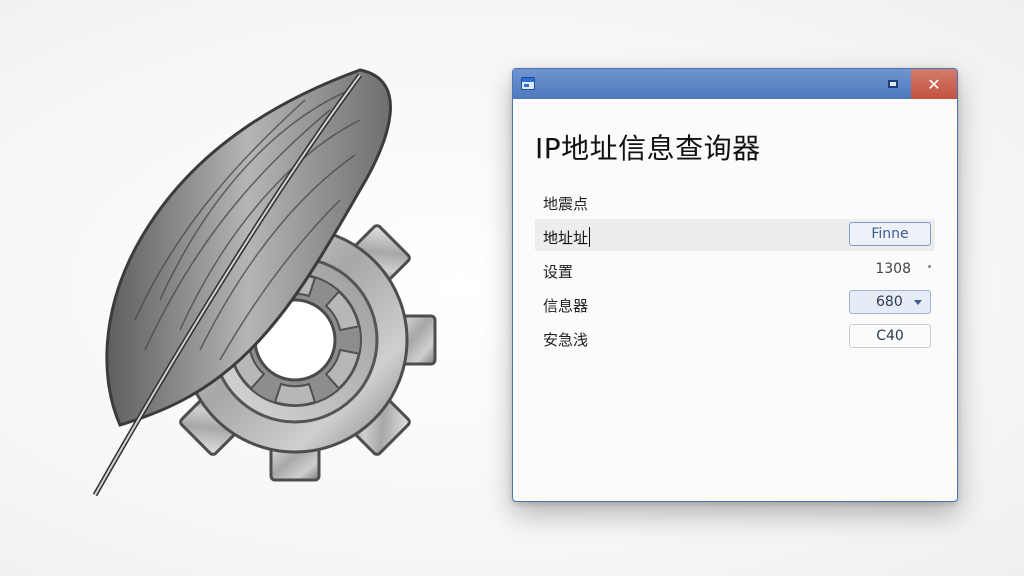 This screenshot has height=576, width=1024. I want to click on row-label: 信息器, so click(566, 306).